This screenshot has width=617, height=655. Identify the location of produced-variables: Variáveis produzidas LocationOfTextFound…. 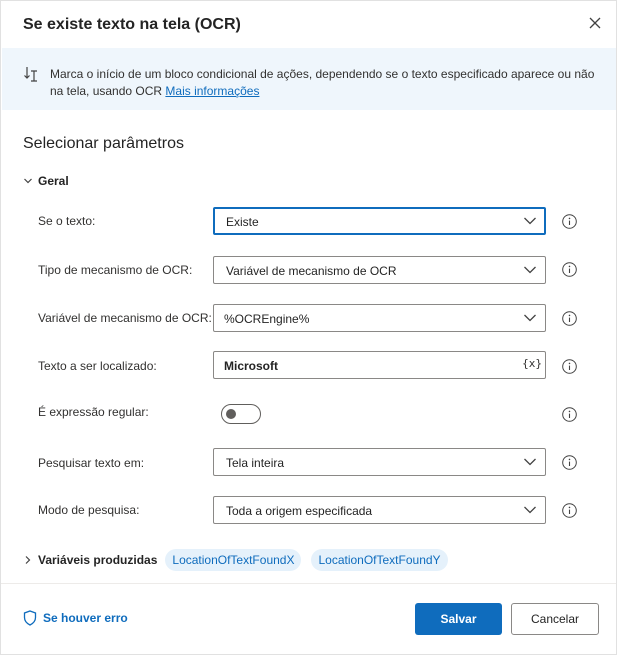
(240, 560).